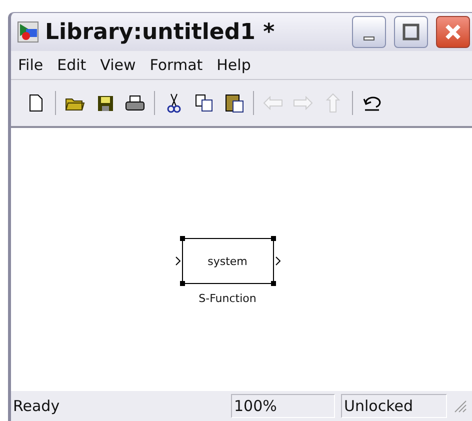 Image resolution: width=472 pixels, height=421 pixels. What do you see at coordinates (36, 103) in the screenshot?
I see `new-document-icon` at bounding box center [36, 103].